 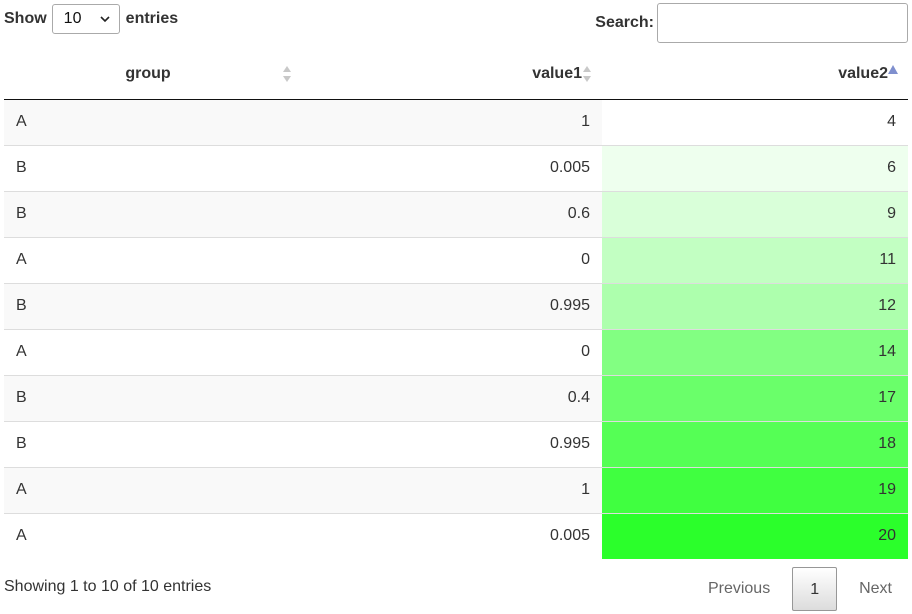 I want to click on table-row: A 1 19, so click(x=456, y=489).